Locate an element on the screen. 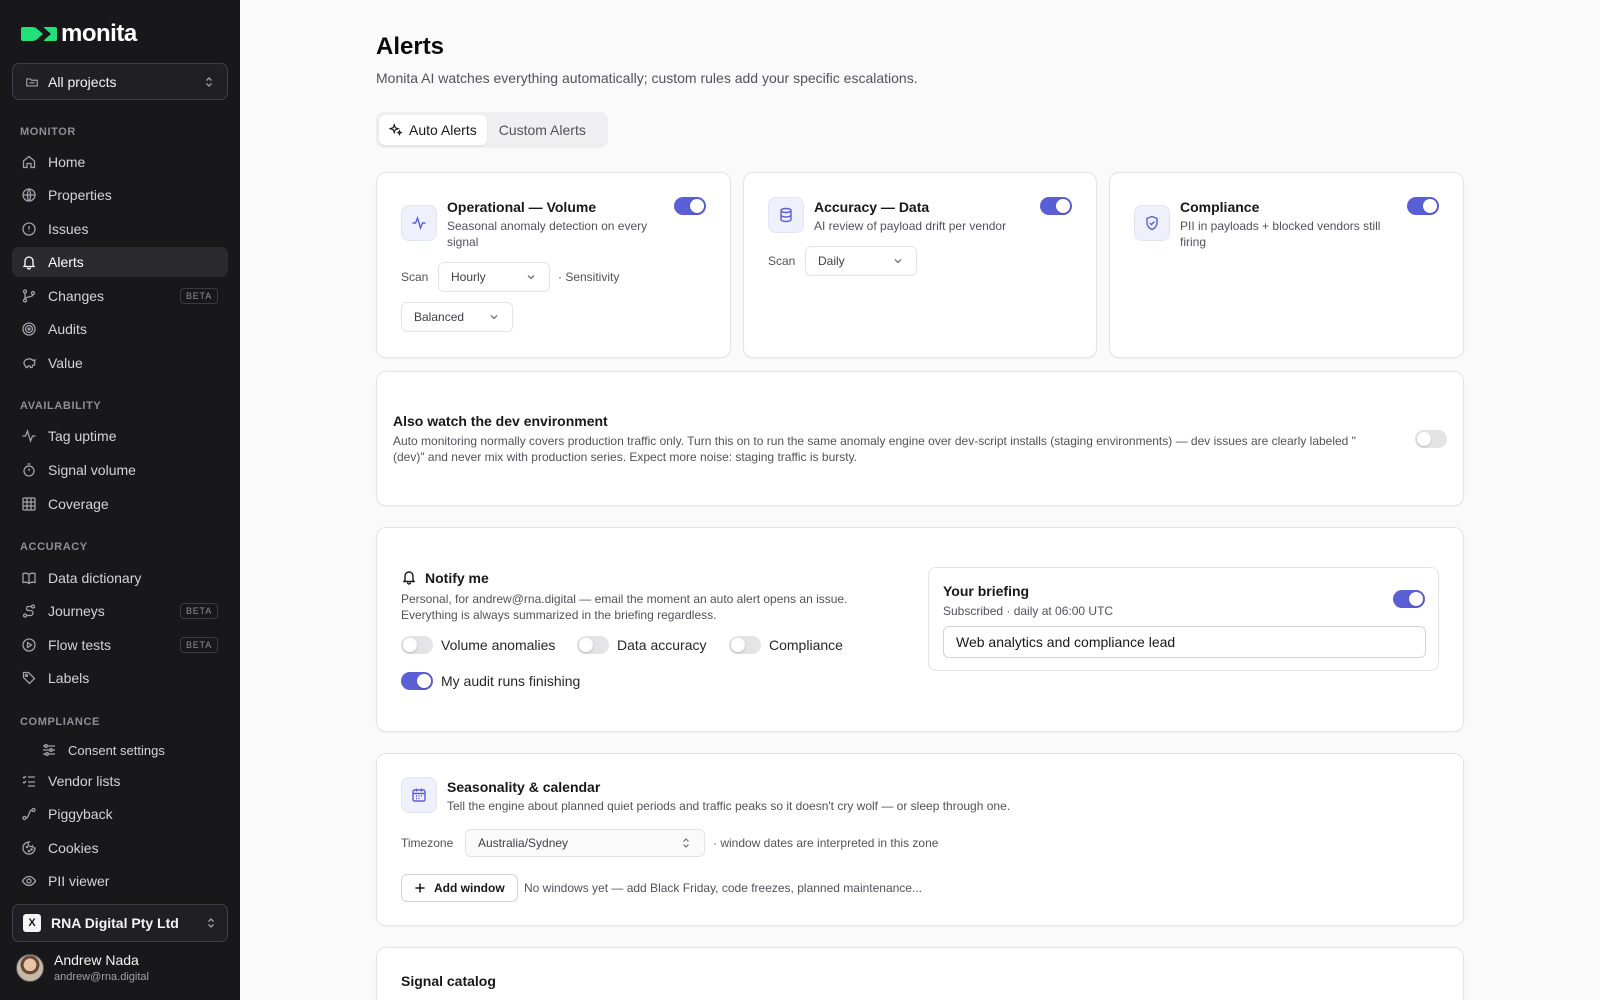  sidebar-item-vendor-lists: Vendor lists is located at coordinates (120, 781).